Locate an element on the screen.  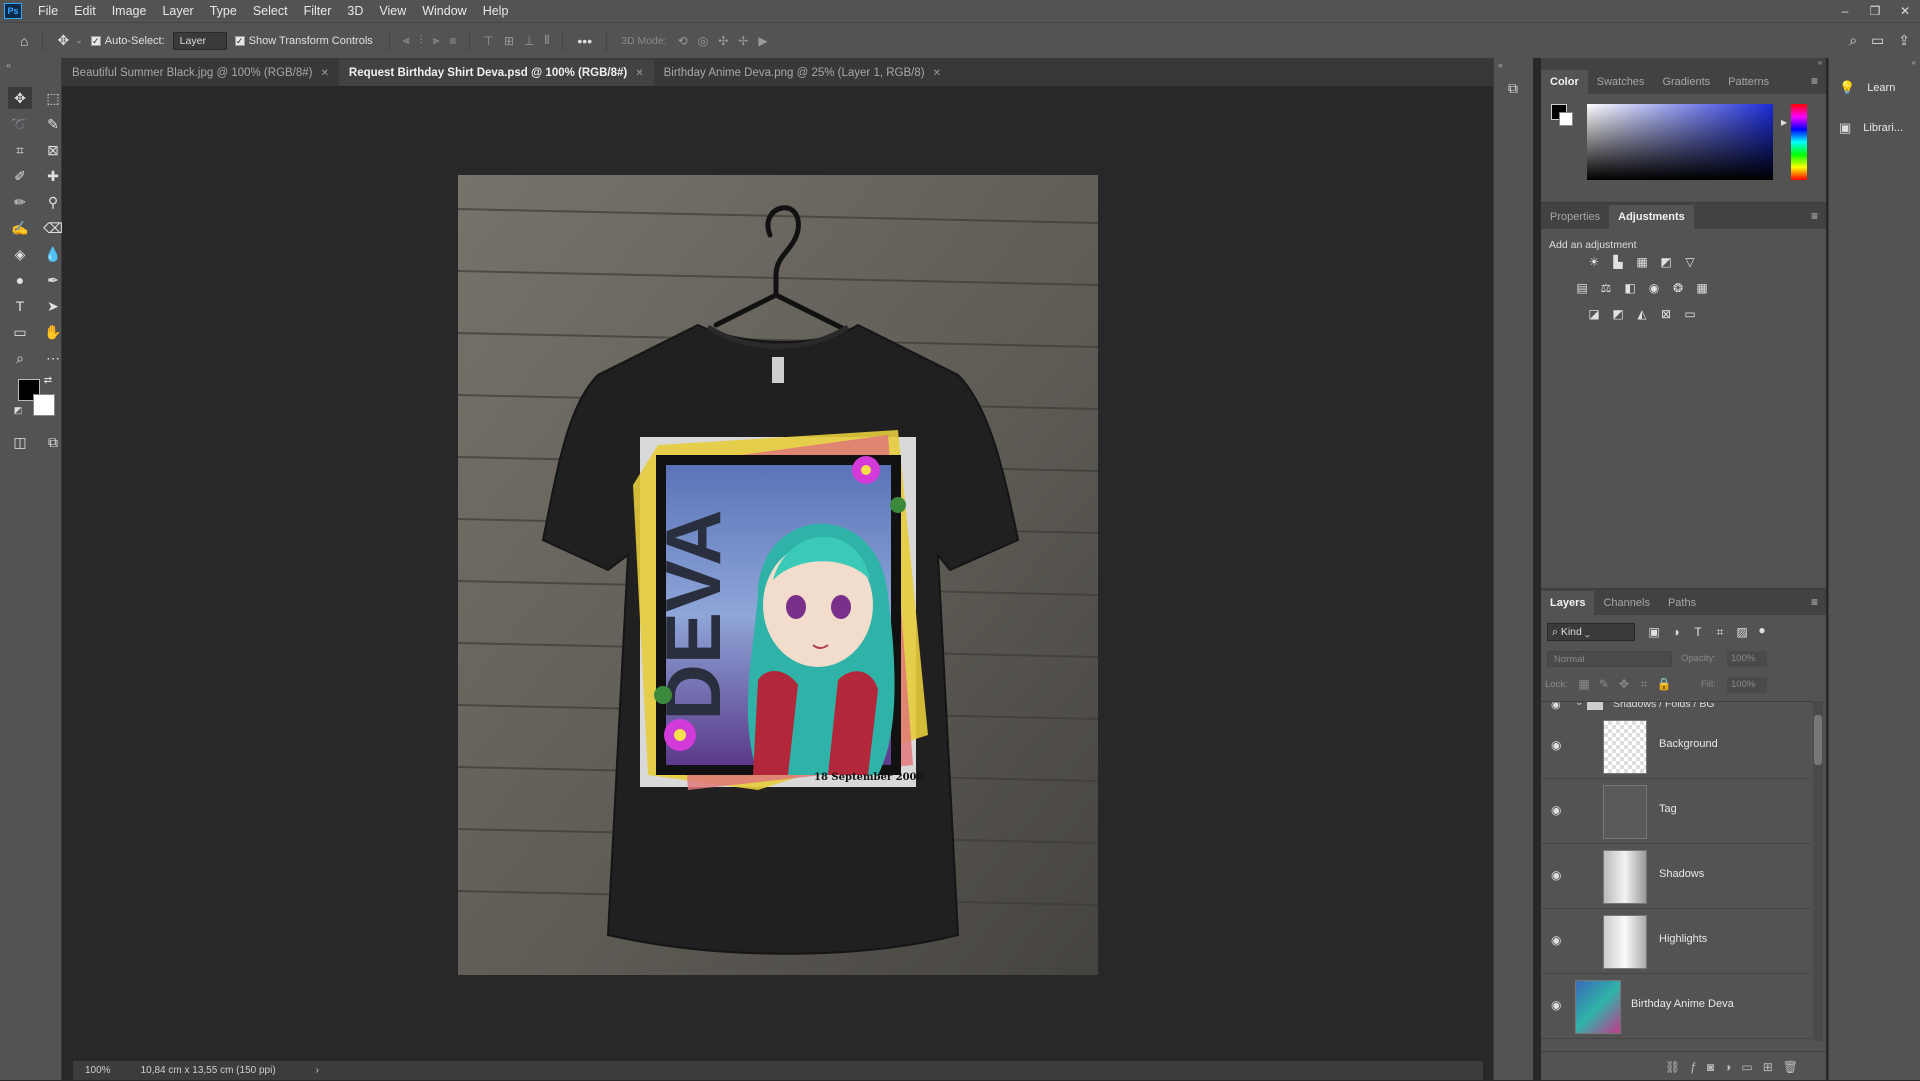
tab-color: Color is located at coordinates (1564, 82).